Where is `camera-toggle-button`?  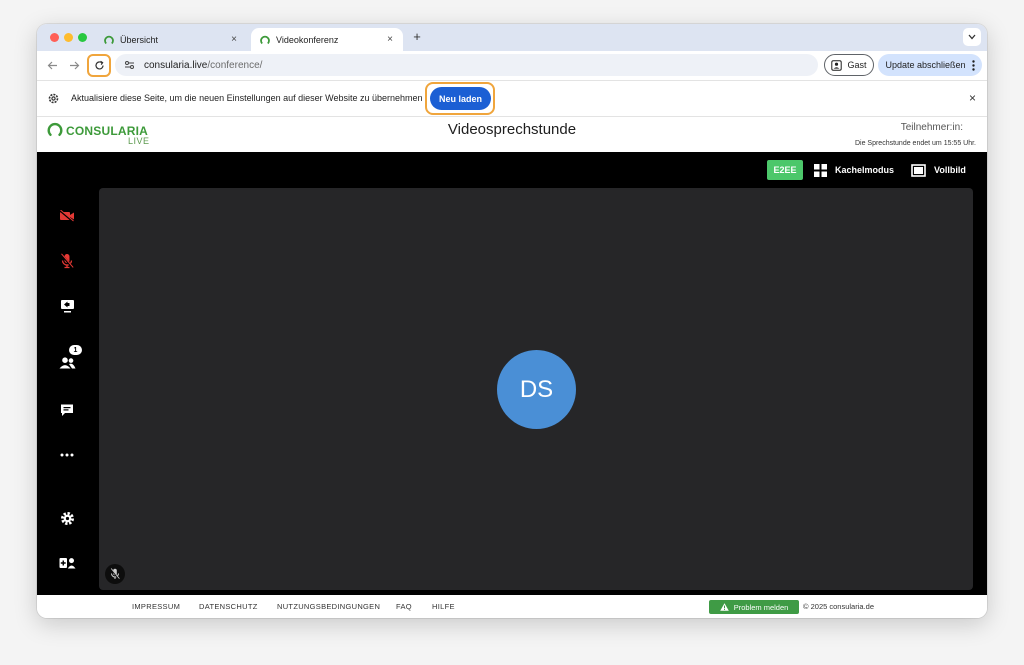 camera-toggle-button is located at coordinates (67, 216).